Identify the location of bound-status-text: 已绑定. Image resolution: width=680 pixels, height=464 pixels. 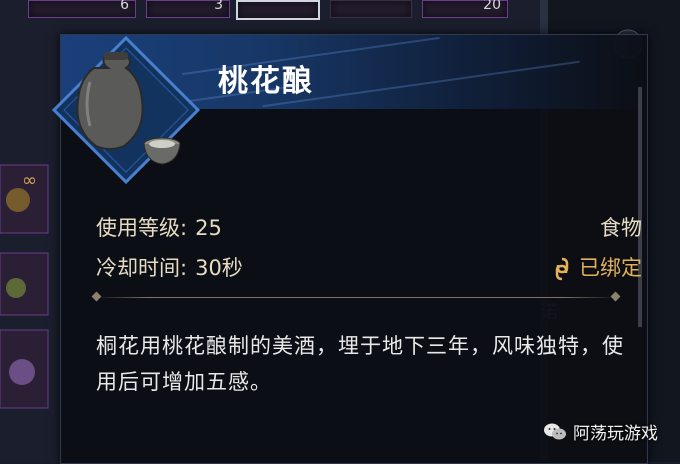
(610, 268).